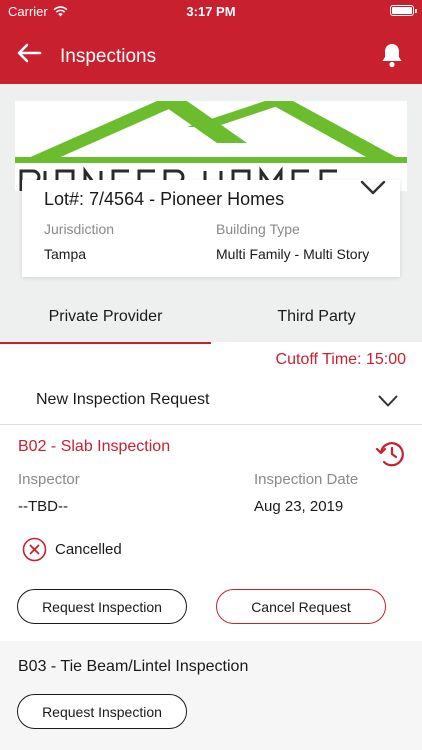  I want to click on battery-icon, so click(403, 10).